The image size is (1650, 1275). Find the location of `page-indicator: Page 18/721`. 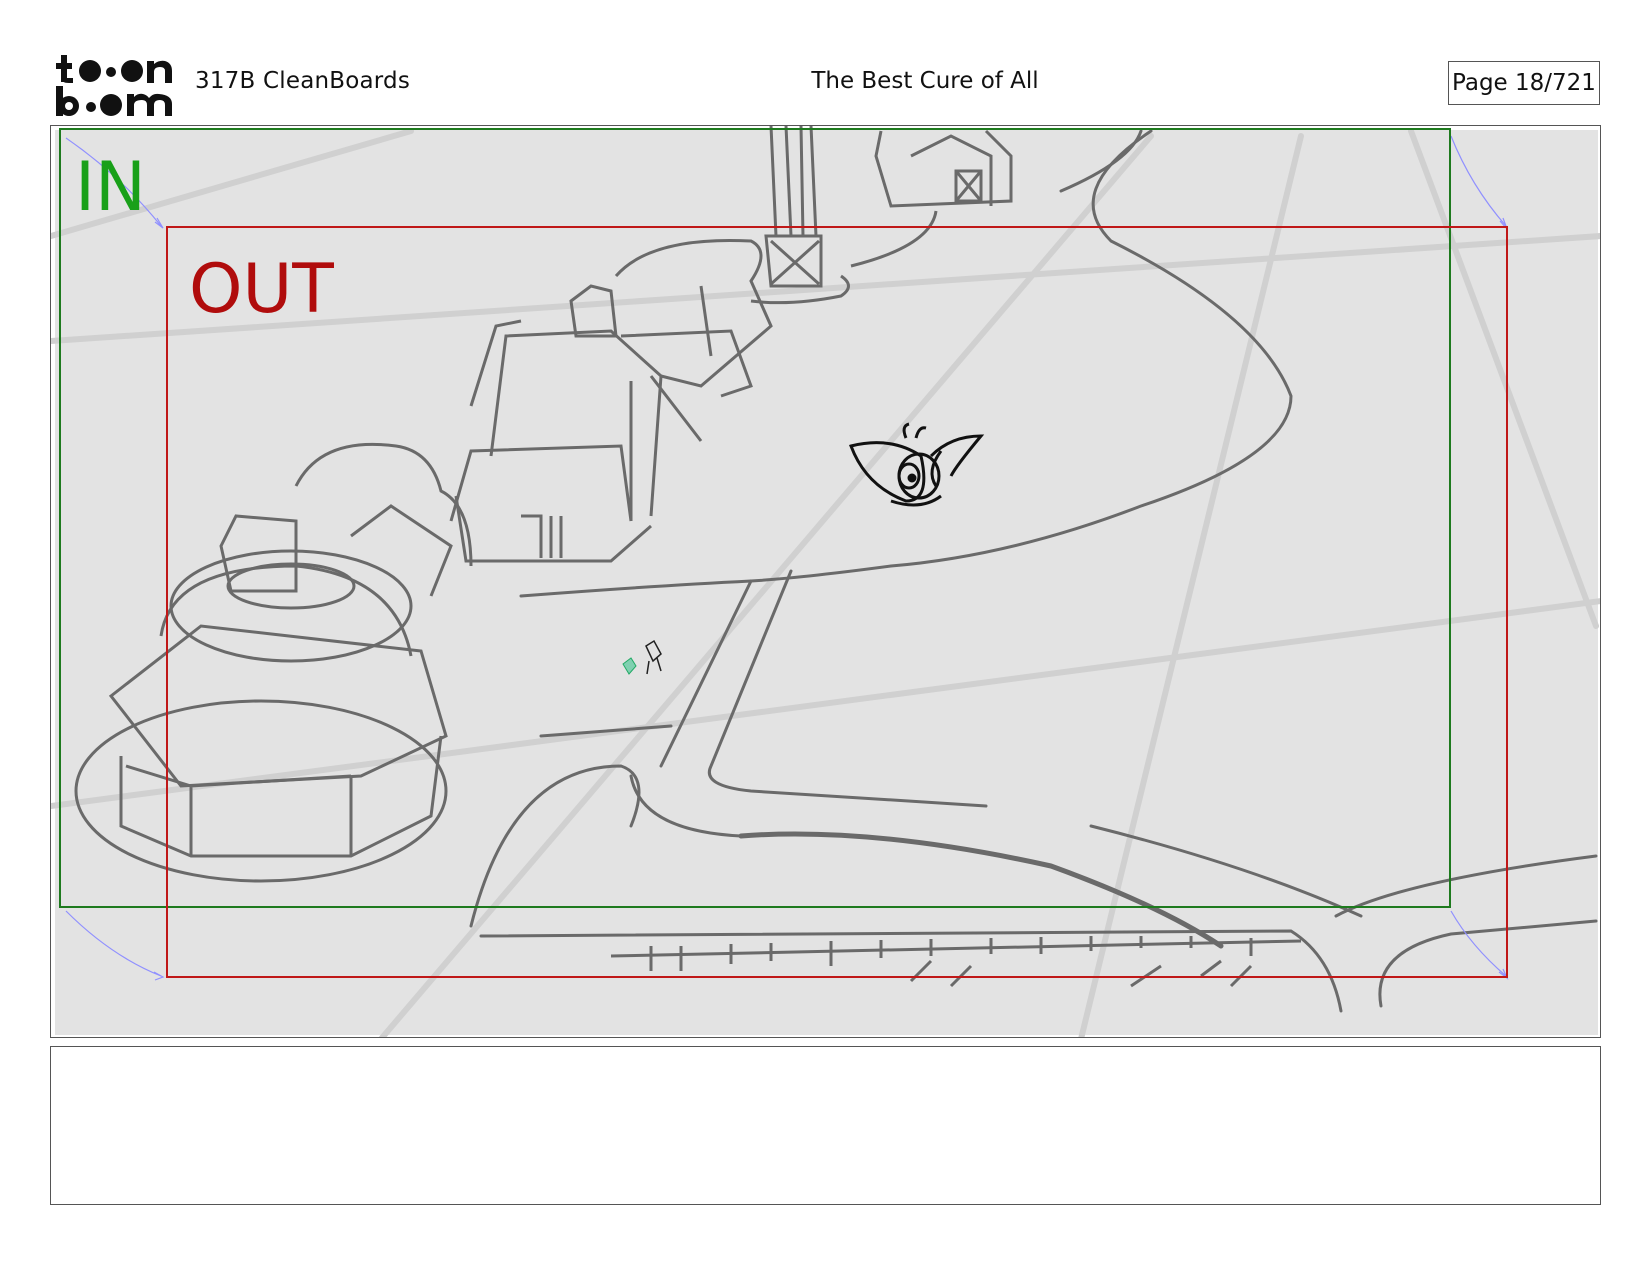

page-indicator: Page 18/721 is located at coordinates (1524, 83).